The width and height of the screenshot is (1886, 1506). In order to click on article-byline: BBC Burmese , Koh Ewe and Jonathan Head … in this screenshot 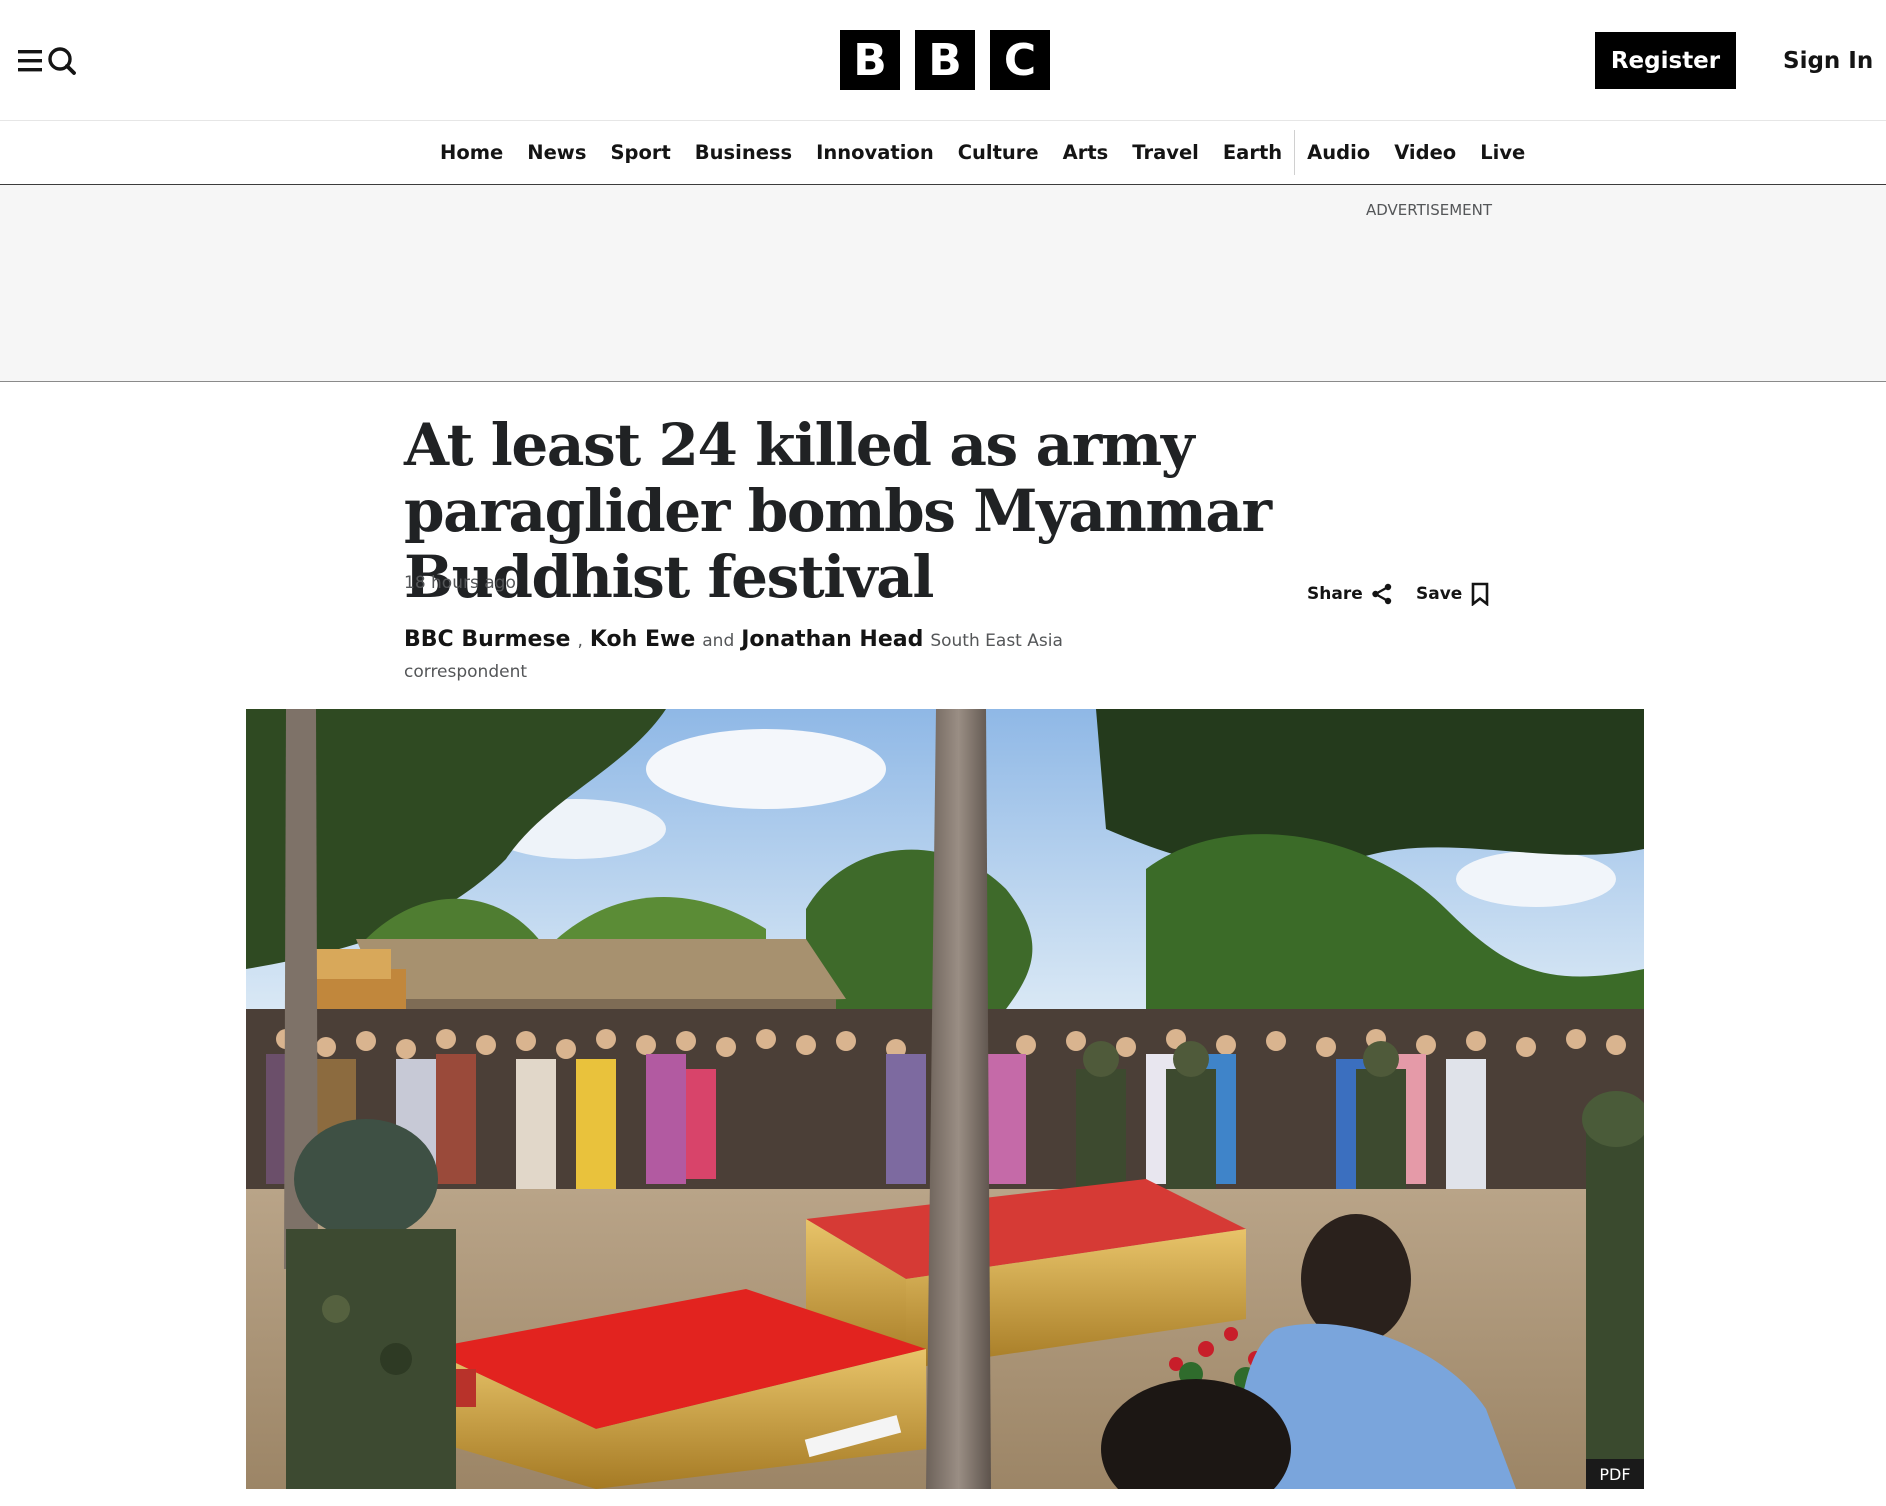, I will do `click(734, 656)`.